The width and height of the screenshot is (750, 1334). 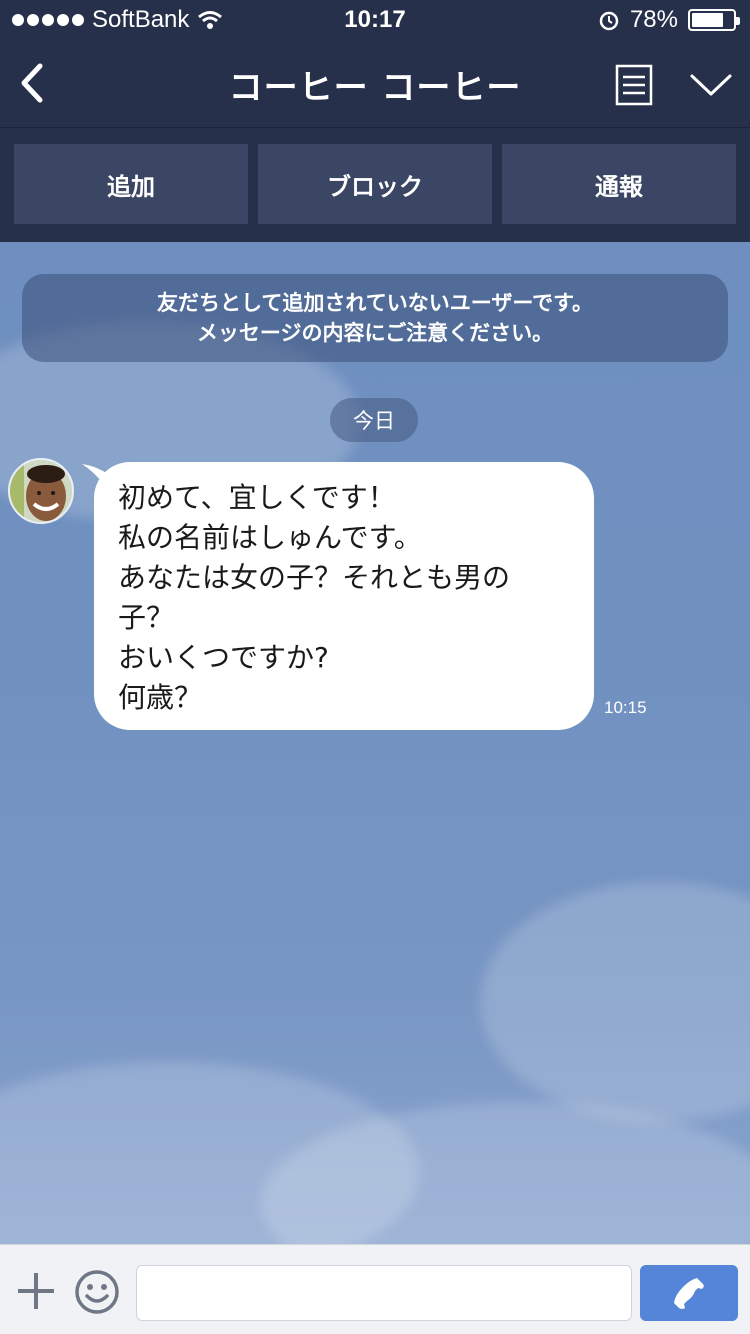 What do you see at coordinates (146, 617) in the screenshot?
I see `message-line: 子？` at bounding box center [146, 617].